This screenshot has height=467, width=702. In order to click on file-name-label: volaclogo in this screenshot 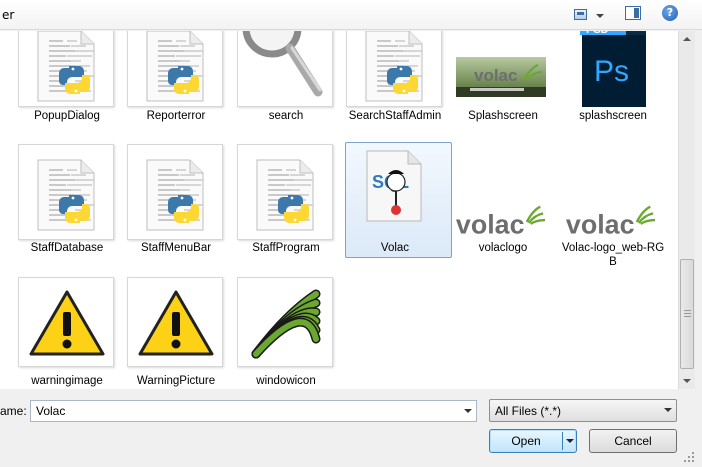, I will do `click(503, 248)`.